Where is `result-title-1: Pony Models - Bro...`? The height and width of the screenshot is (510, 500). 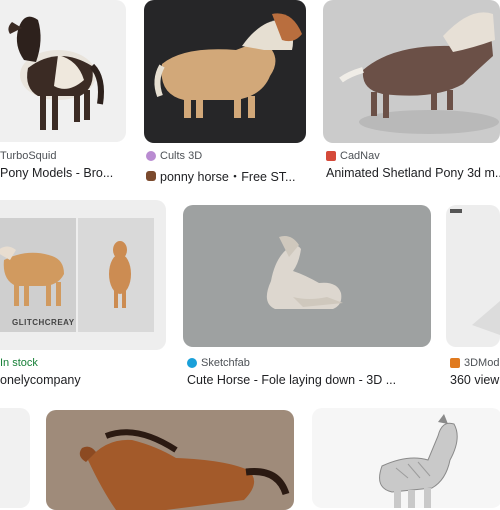 result-title-1: Pony Models - Bro... is located at coordinates (68, 173).